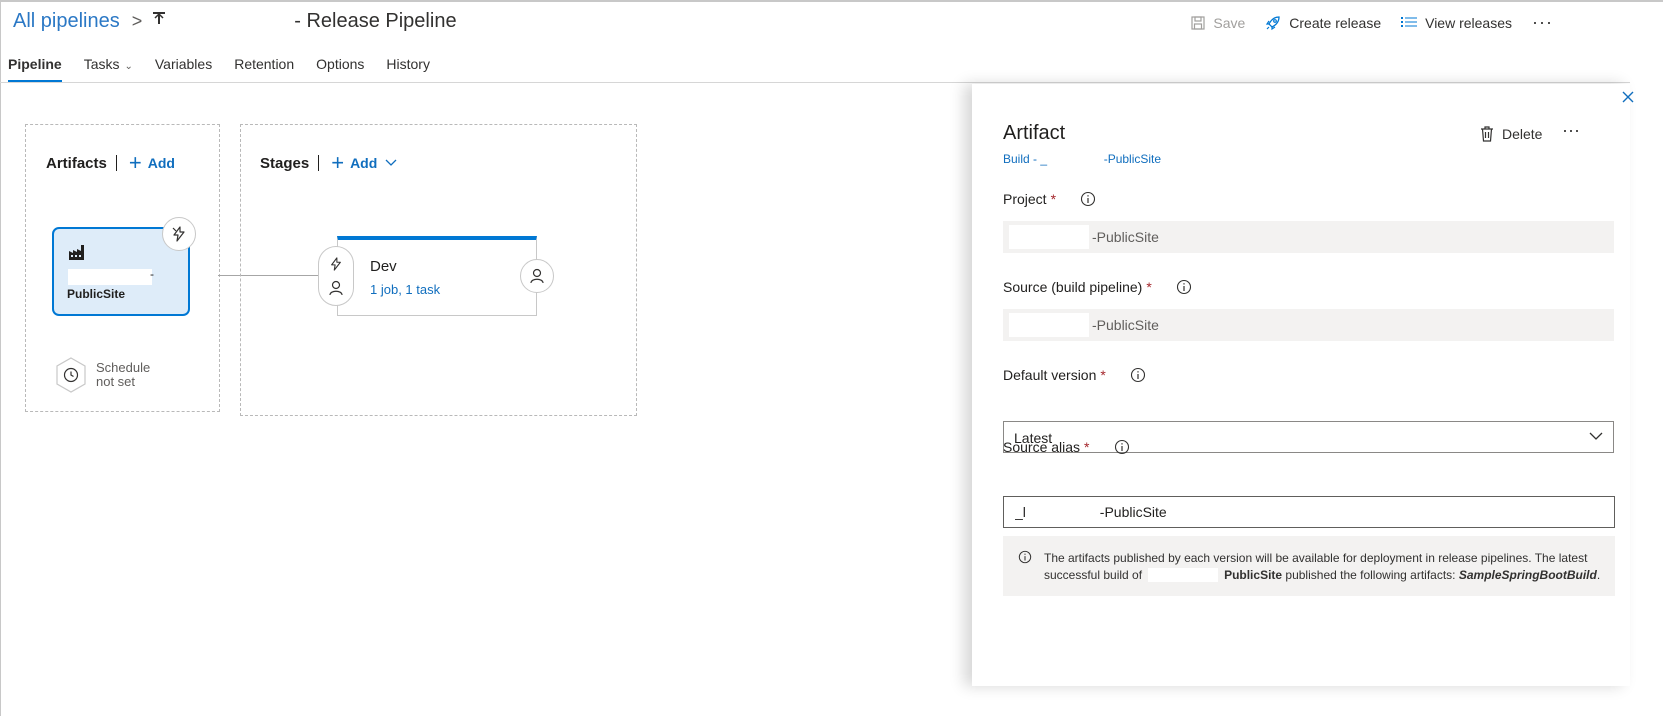 This screenshot has width=1663, height=716. What do you see at coordinates (1093, 575) in the screenshot?
I see `notice-text: successful build of` at bounding box center [1093, 575].